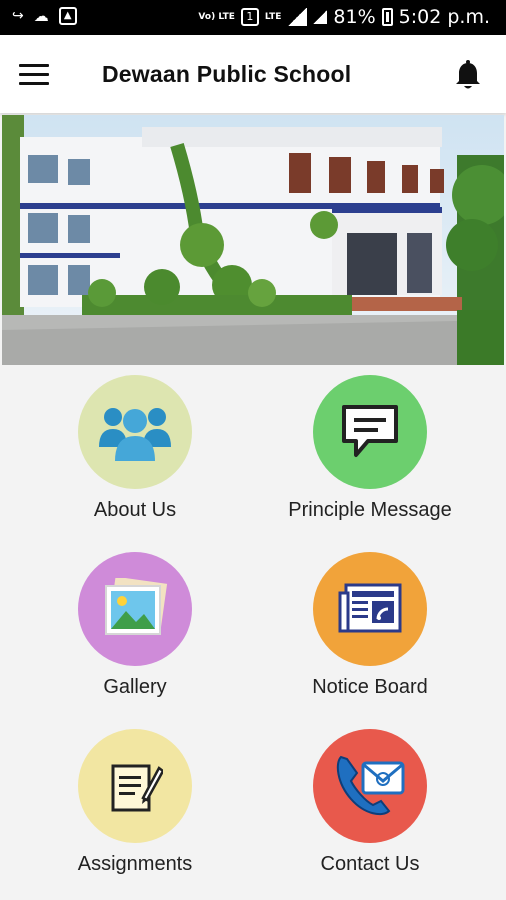 This screenshot has width=506, height=900. I want to click on newspaper-icon, so click(370, 609).